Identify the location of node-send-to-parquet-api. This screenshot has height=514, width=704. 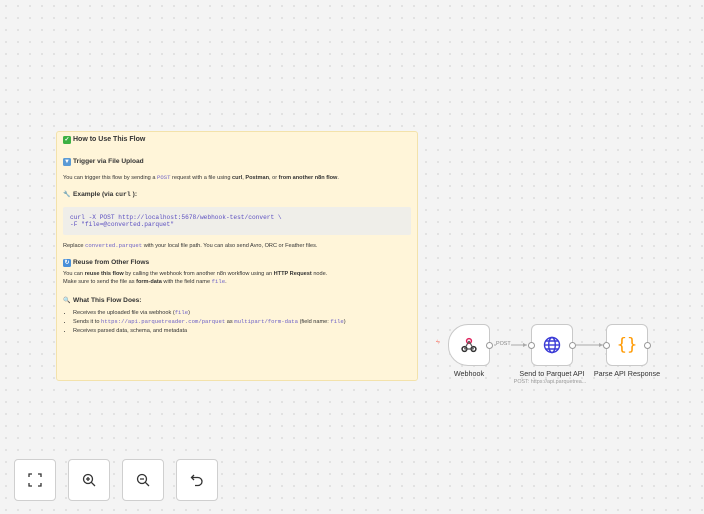
(552, 345).